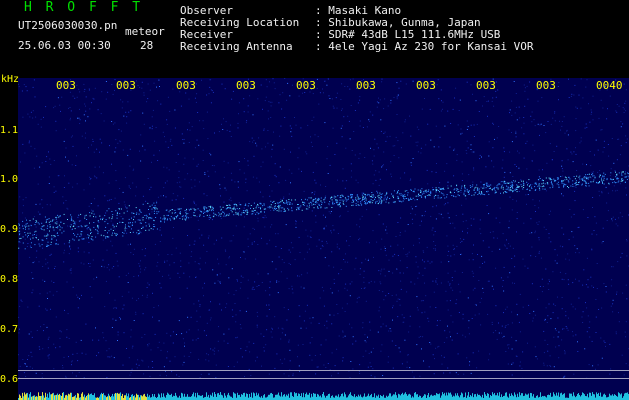 The image size is (629, 400). I want to click on x-tick-4: 003, so click(246, 85).